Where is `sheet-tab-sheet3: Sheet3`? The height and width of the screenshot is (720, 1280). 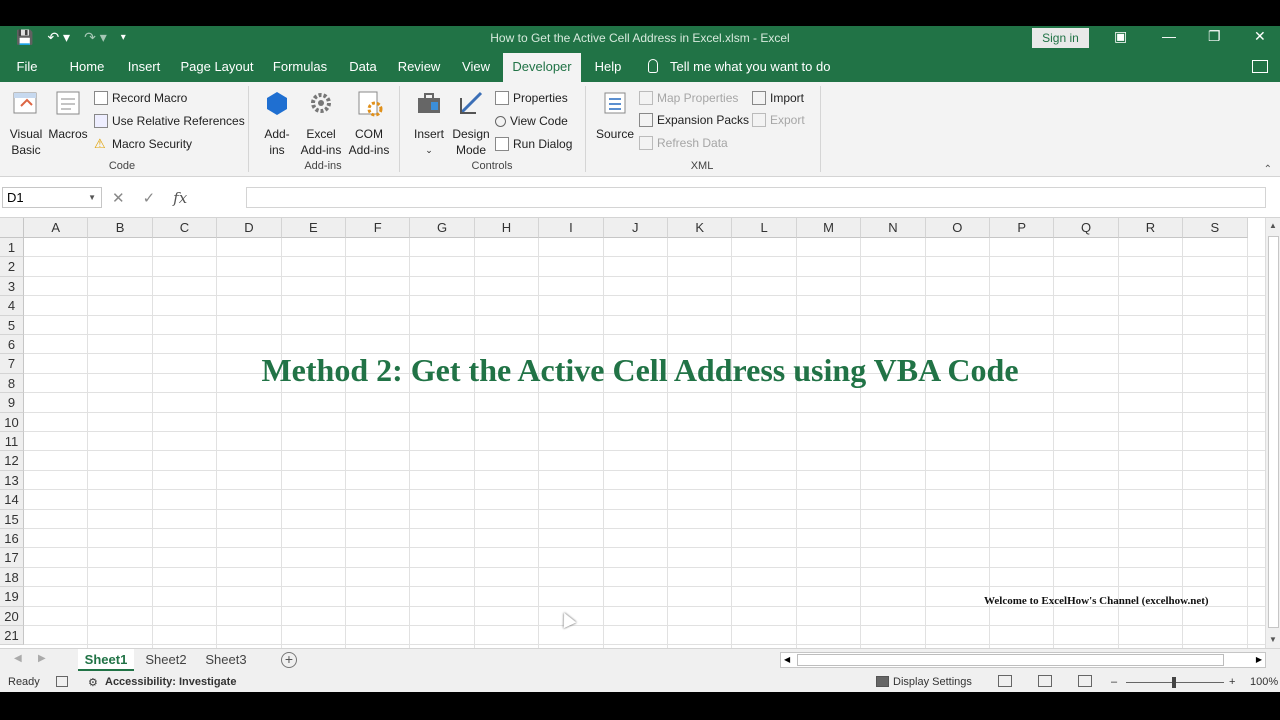
sheet-tab-sheet3: Sheet3 is located at coordinates (226, 660).